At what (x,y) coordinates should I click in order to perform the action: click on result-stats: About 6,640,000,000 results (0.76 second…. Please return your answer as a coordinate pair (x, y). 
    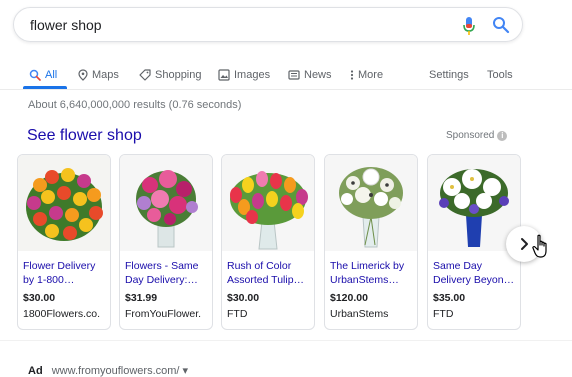
    Looking at the image, I should click on (135, 105).